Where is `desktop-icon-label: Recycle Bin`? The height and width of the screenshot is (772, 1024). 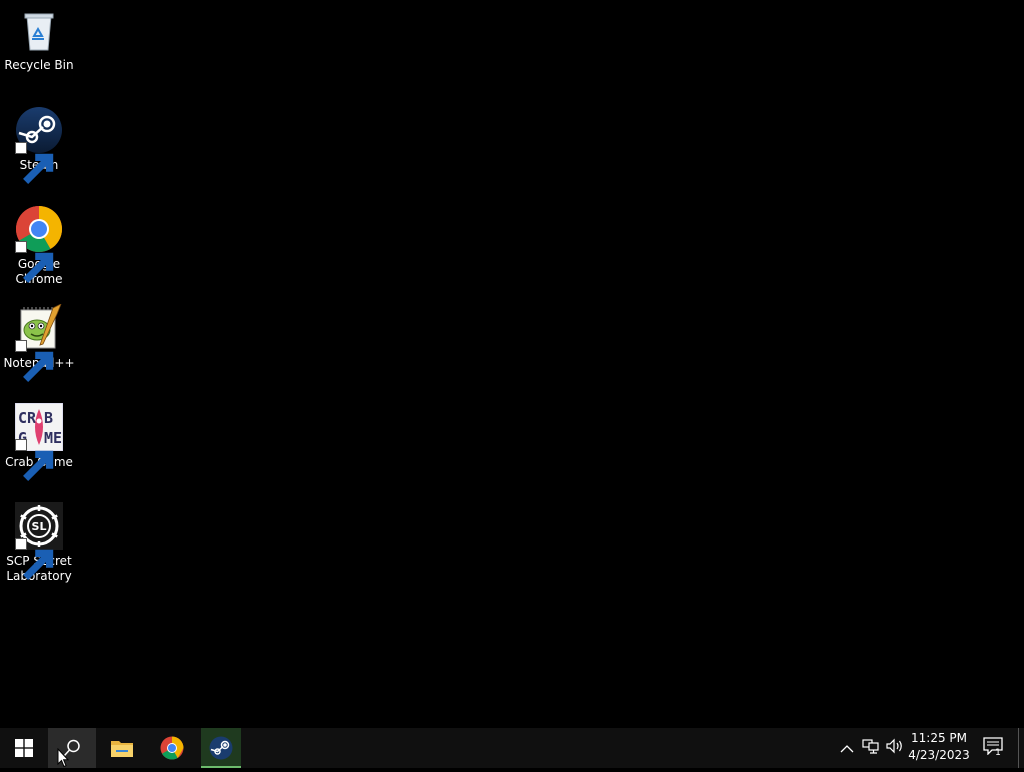
desktop-icon-label: Recycle Bin is located at coordinates (39, 65).